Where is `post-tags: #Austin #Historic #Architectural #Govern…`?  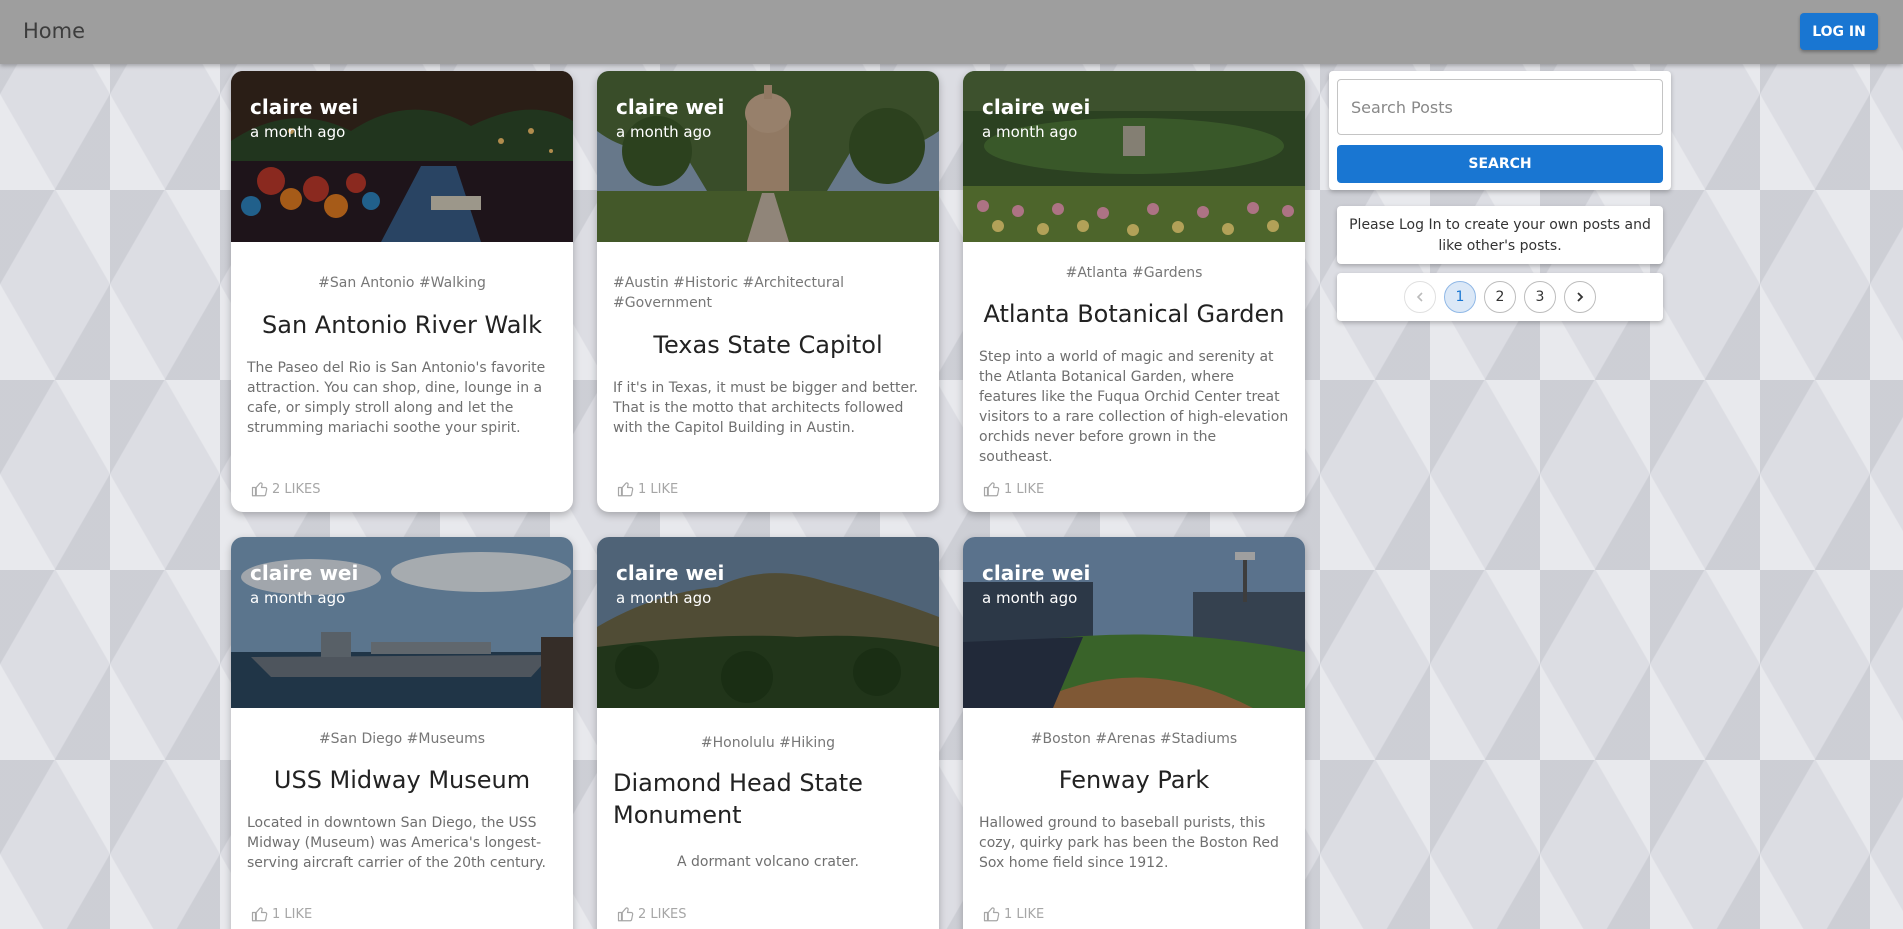
post-tags: #Austin #Historic #Architectural #Govern… is located at coordinates (729, 293).